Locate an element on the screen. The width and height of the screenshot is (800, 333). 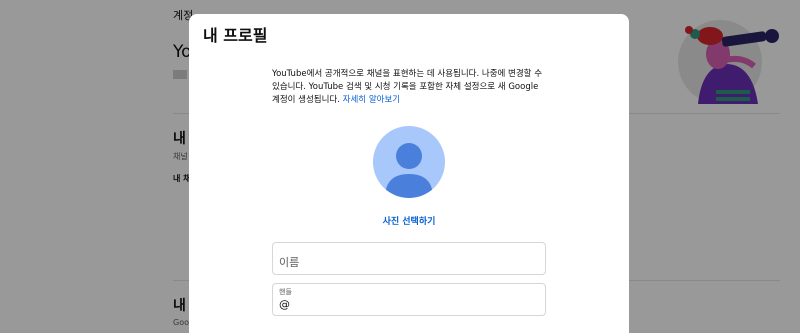
handle-input is located at coordinates (409, 304).